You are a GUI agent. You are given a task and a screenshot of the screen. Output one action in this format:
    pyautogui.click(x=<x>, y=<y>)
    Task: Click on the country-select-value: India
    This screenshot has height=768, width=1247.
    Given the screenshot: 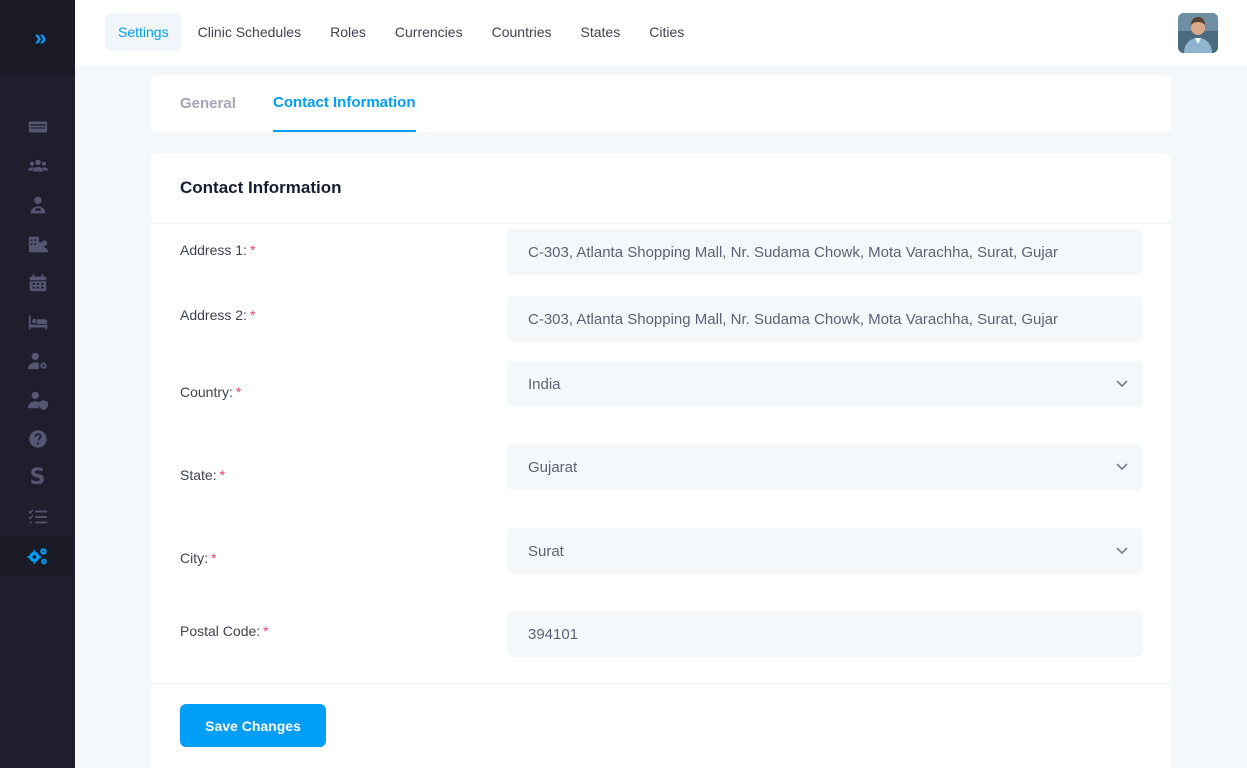 What is the action you would take?
    pyautogui.click(x=544, y=384)
    